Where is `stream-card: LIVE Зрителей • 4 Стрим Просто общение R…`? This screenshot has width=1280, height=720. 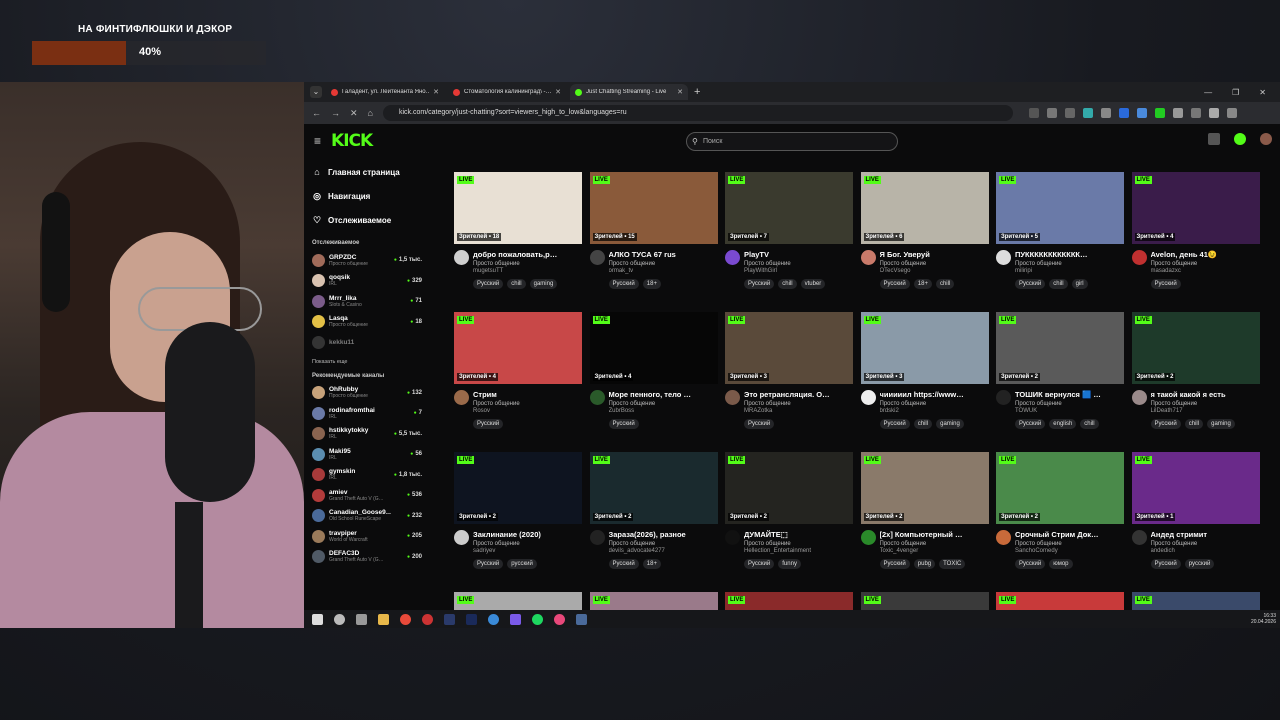 stream-card: LIVE Зрителей • 4 Стрим Просто общение R… is located at coordinates (518, 377).